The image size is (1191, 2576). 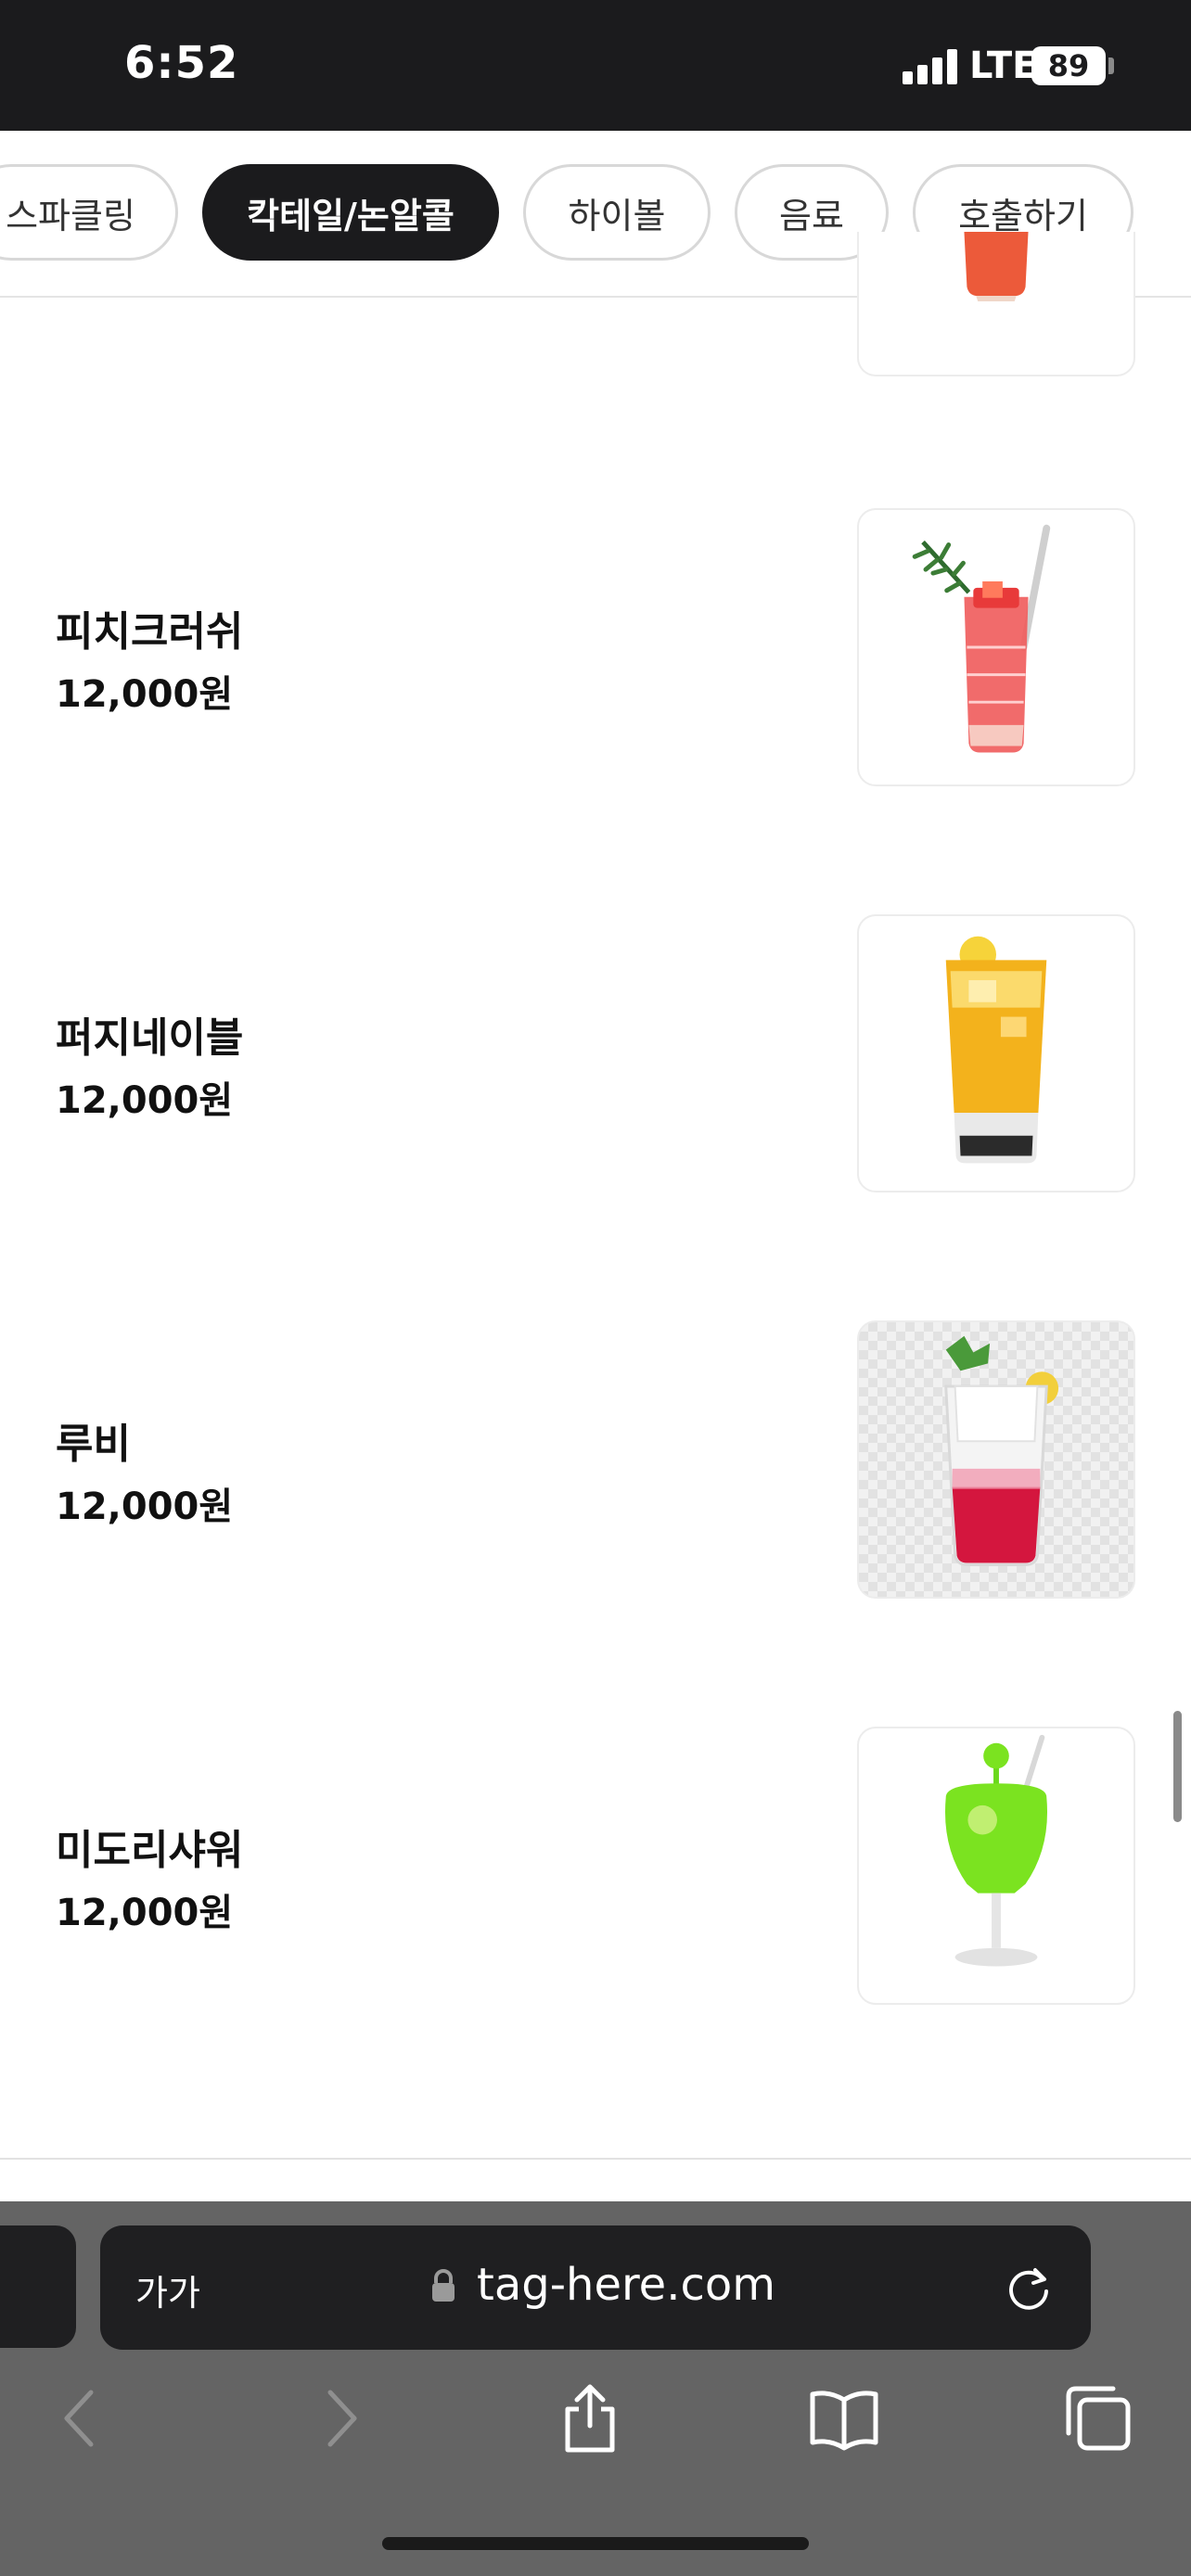 I want to click on tab-cocktail: 칵테일/논알콜, so click(x=350, y=212).